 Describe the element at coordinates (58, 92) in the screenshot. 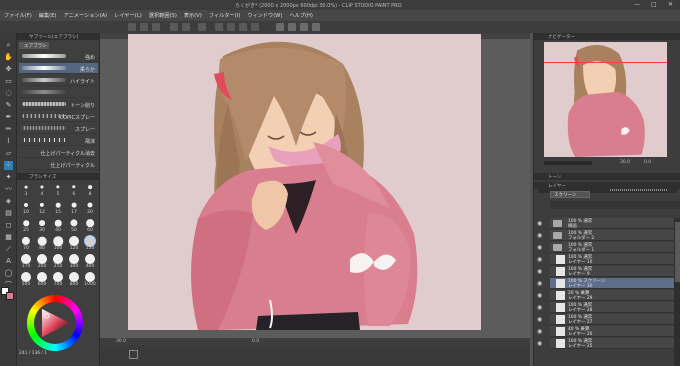

I see `brush-item-blank` at that location.